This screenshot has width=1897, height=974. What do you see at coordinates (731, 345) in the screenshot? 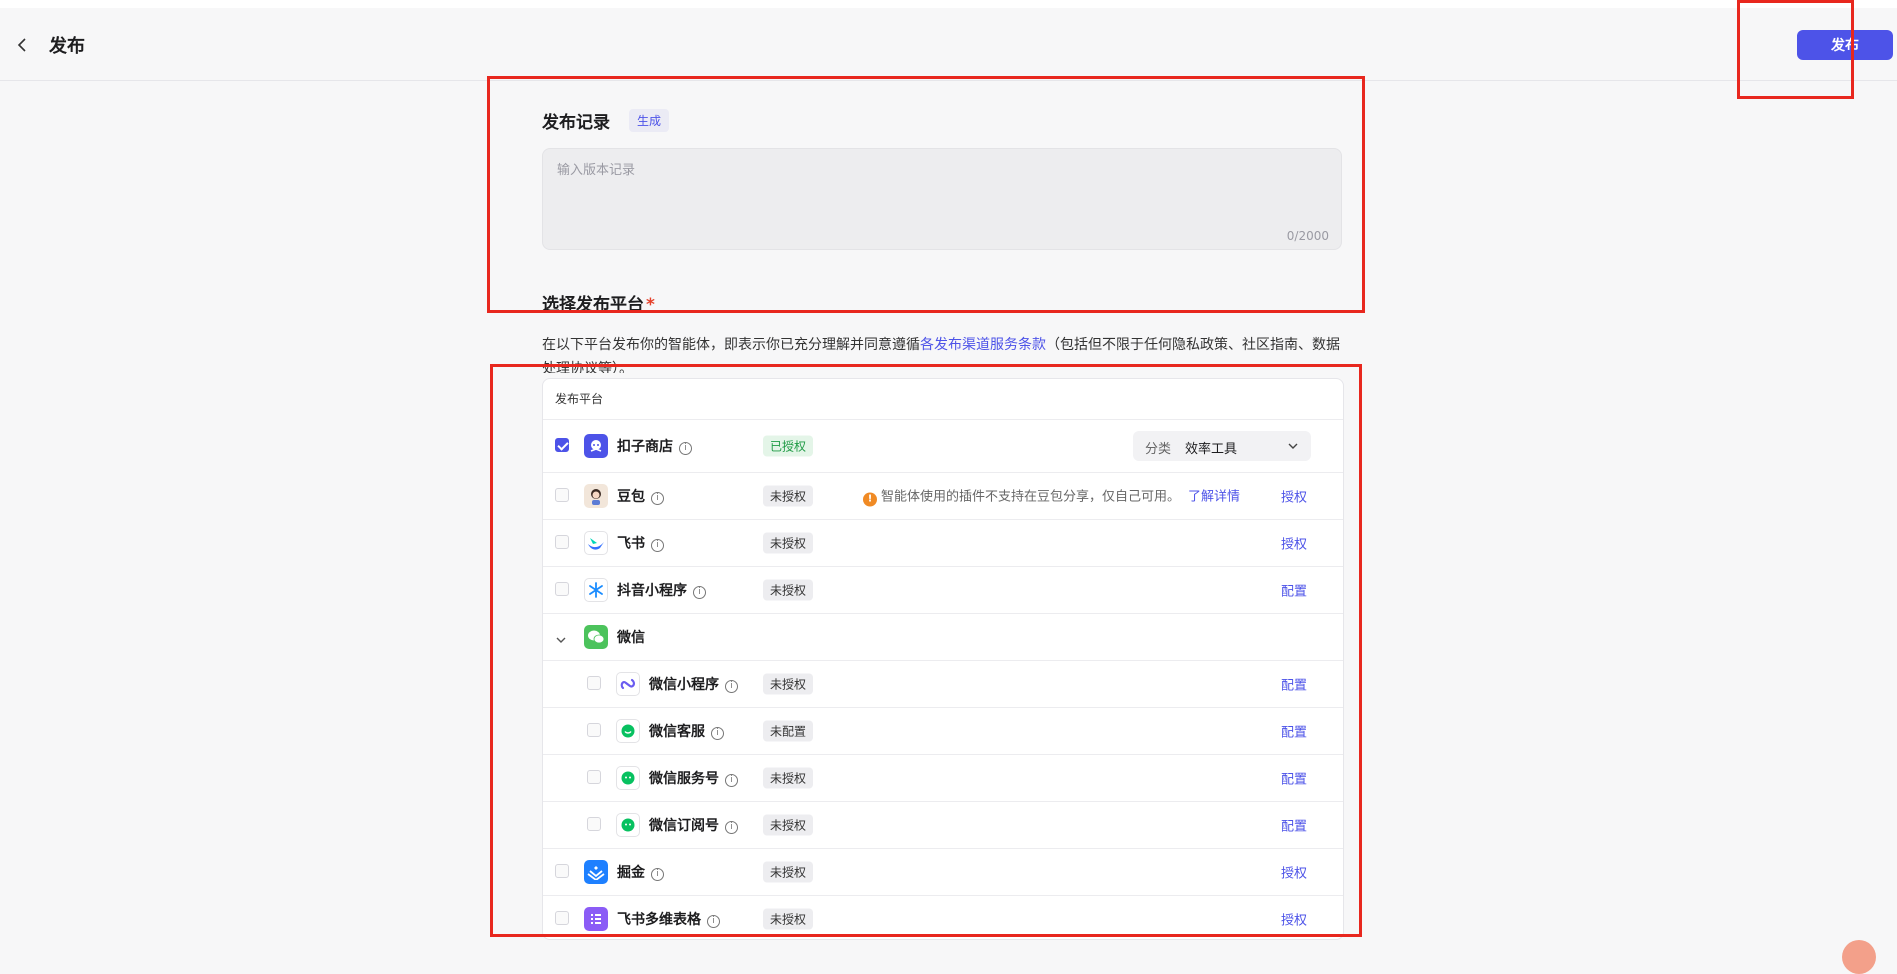
I see `terms-prefix: 在以下平台发布你的智能体，即表示你已充分理解并同意遵循` at bounding box center [731, 345].